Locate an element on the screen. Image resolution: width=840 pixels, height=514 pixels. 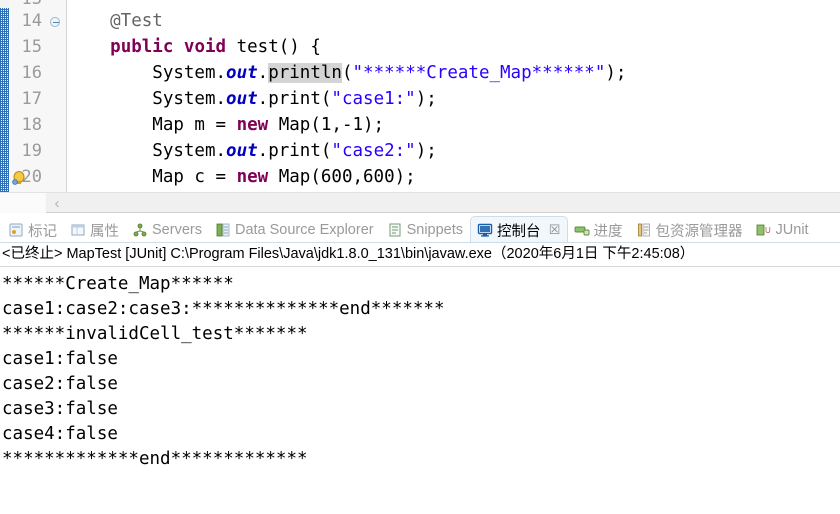
scroll-left-arrow-icon: ‹ is located at coordinates (57, 203).